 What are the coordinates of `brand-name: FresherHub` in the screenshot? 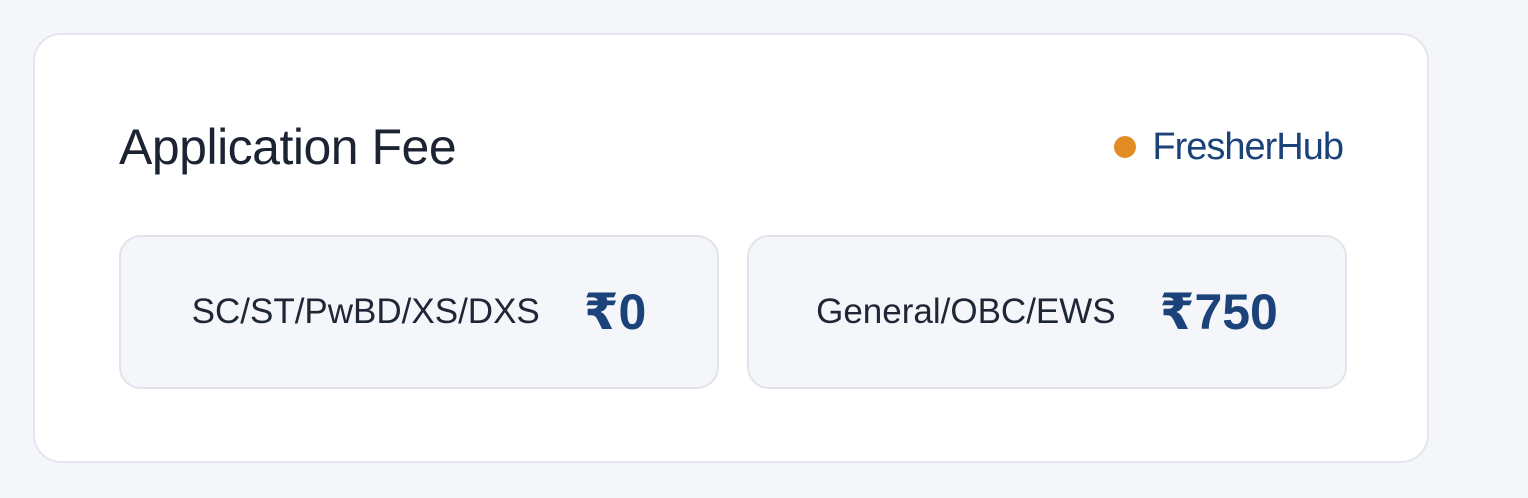 It's located at (1248, 147).